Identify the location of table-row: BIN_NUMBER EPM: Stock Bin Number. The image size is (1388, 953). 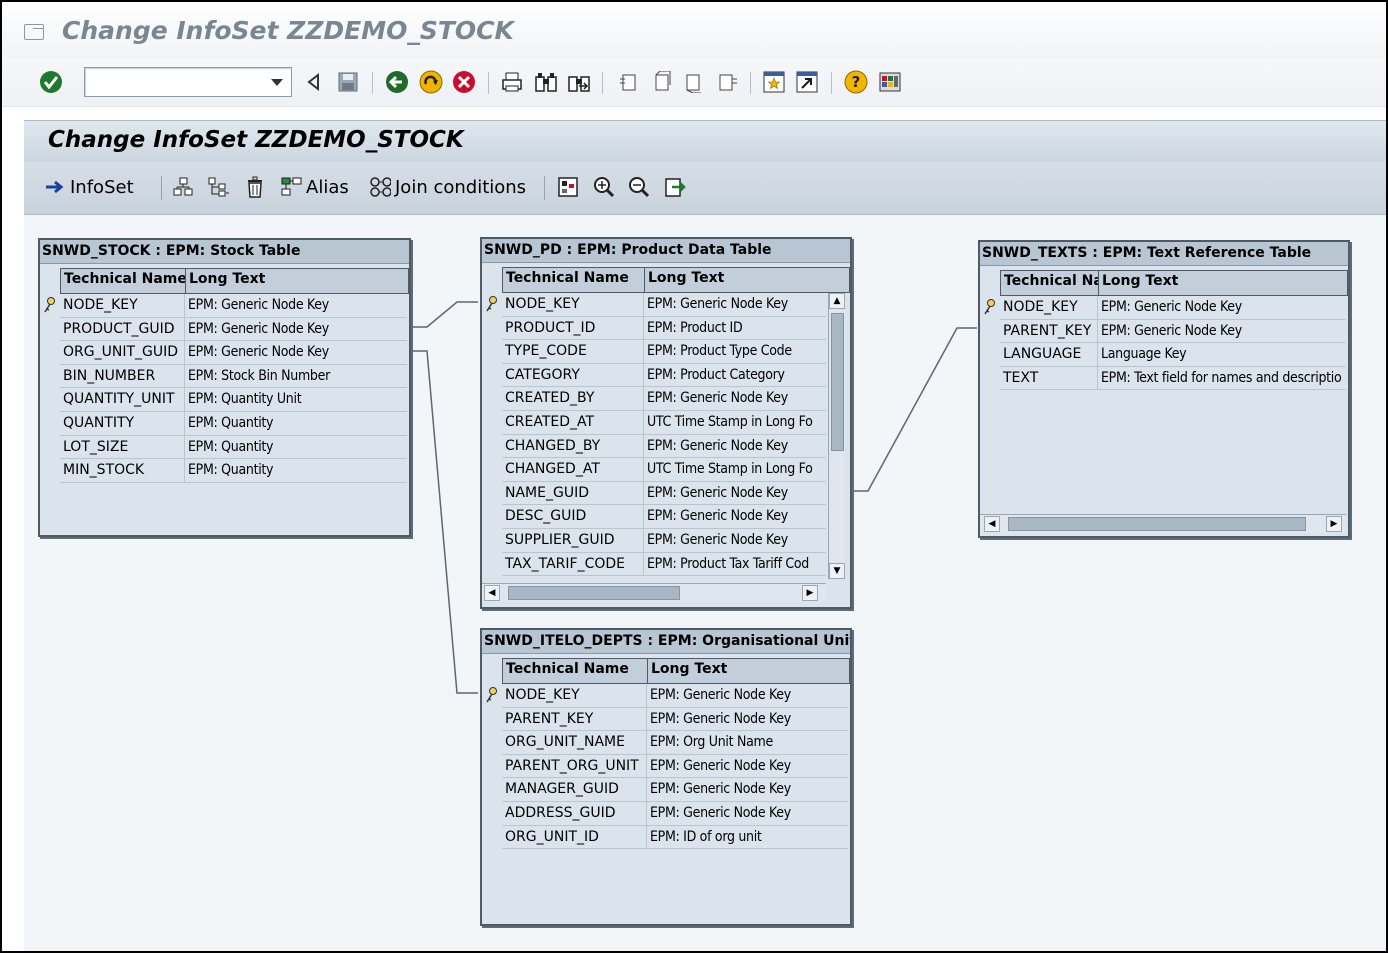
(233, 376).